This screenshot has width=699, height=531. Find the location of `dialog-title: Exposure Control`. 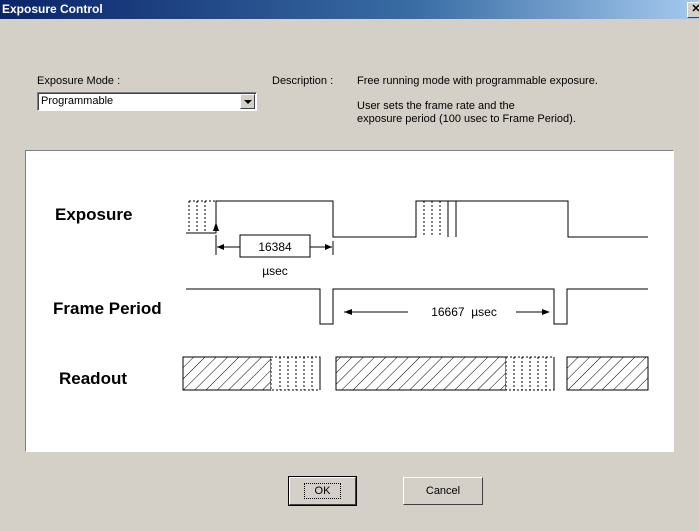

dialog-title: Exposure Control is located at coordinates (52, 9).